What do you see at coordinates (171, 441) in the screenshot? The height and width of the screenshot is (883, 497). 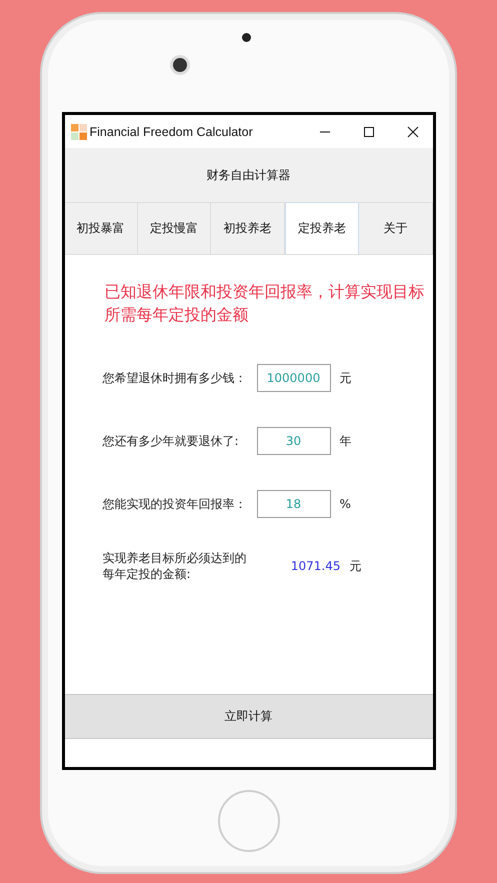 I see `field-label: 您还有多少年就要退休了:` at bounding box center [171, 441].